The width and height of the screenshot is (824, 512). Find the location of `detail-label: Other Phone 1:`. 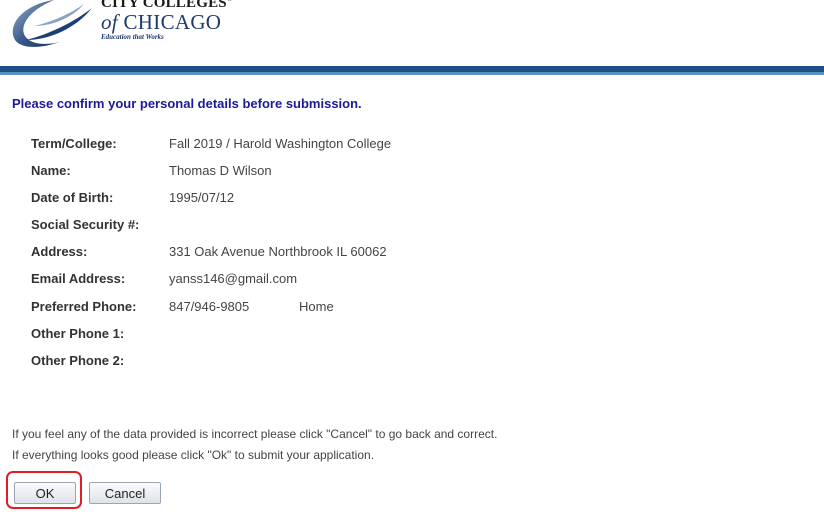

detail-label: Other Phone 1: is located at coordinates (78, 333).